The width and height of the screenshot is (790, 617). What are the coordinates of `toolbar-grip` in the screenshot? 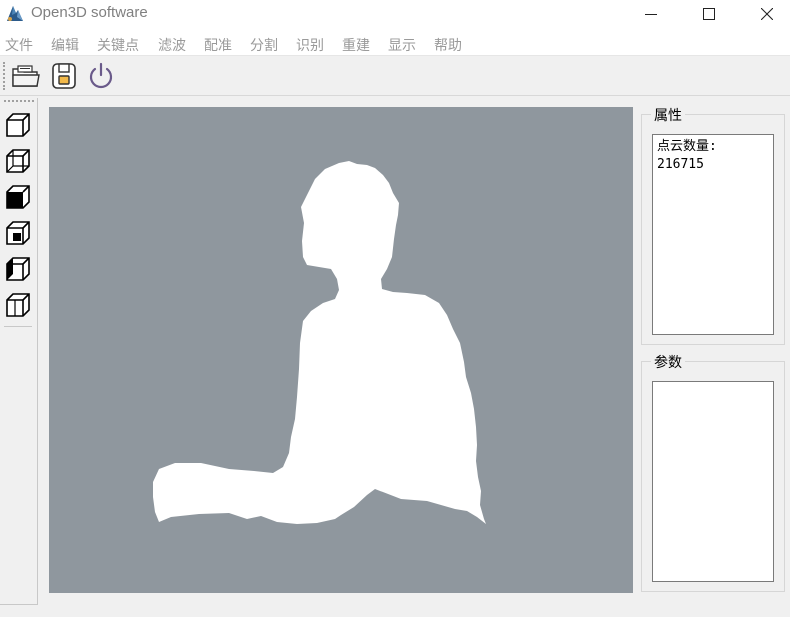 It's located at (4, 76).